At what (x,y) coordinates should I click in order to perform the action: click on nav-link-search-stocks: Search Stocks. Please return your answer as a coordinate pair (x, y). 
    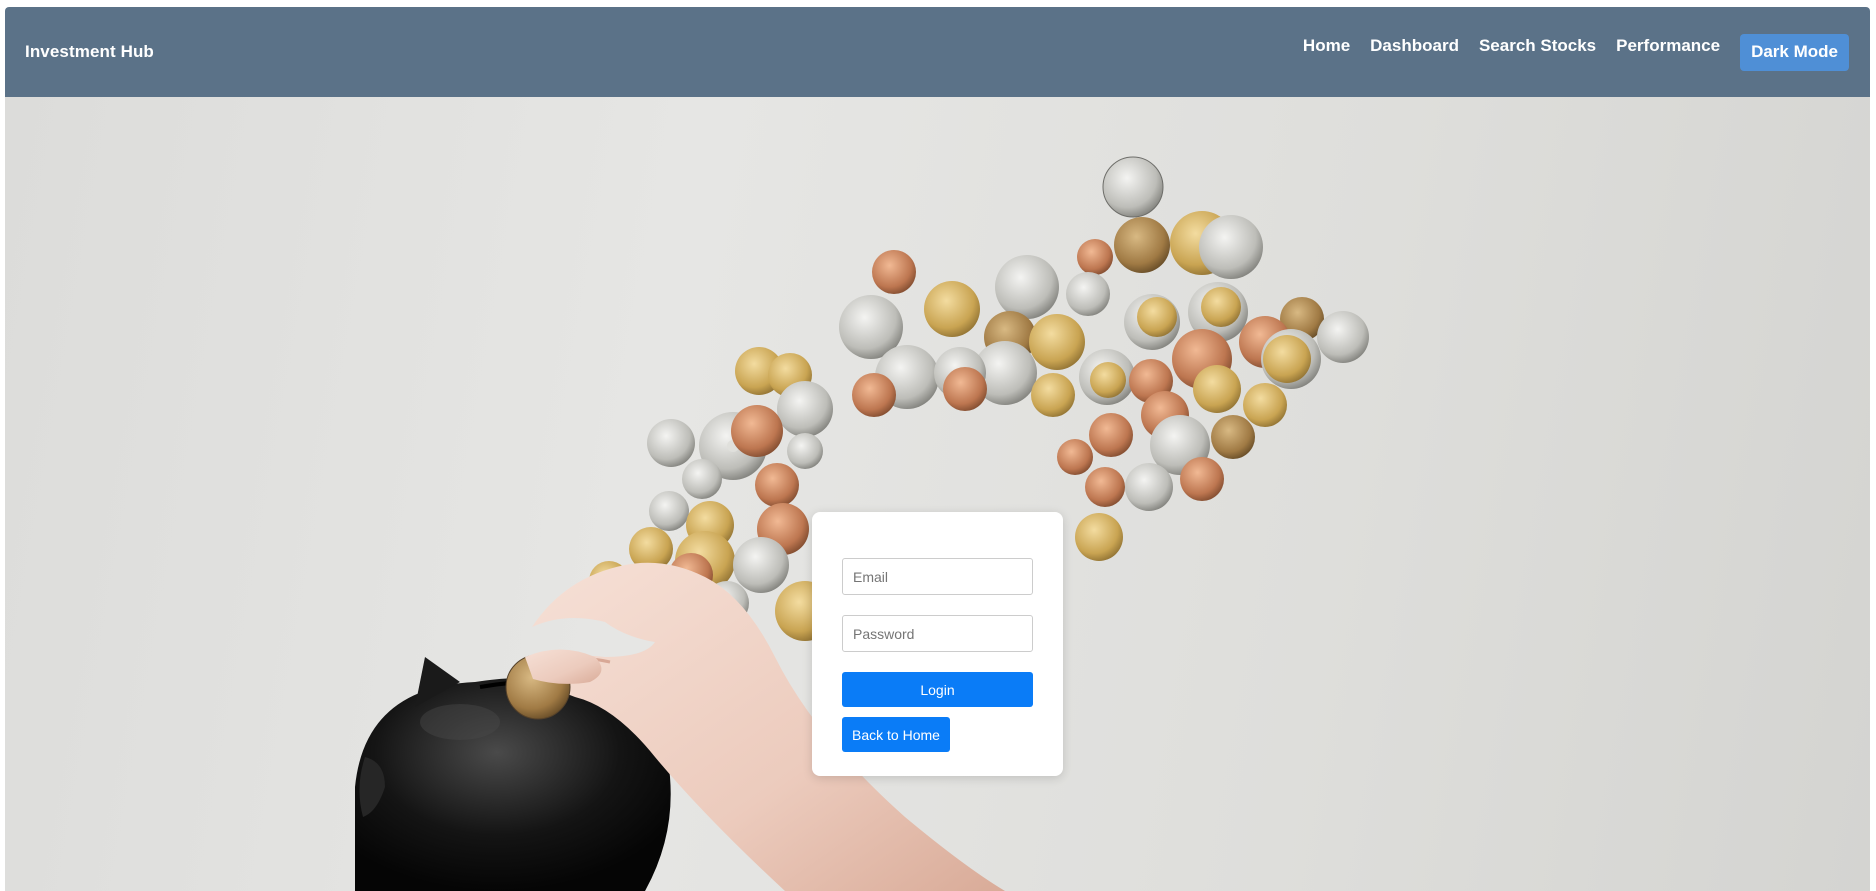
    Looking at the image, I should click on (1537, 46).